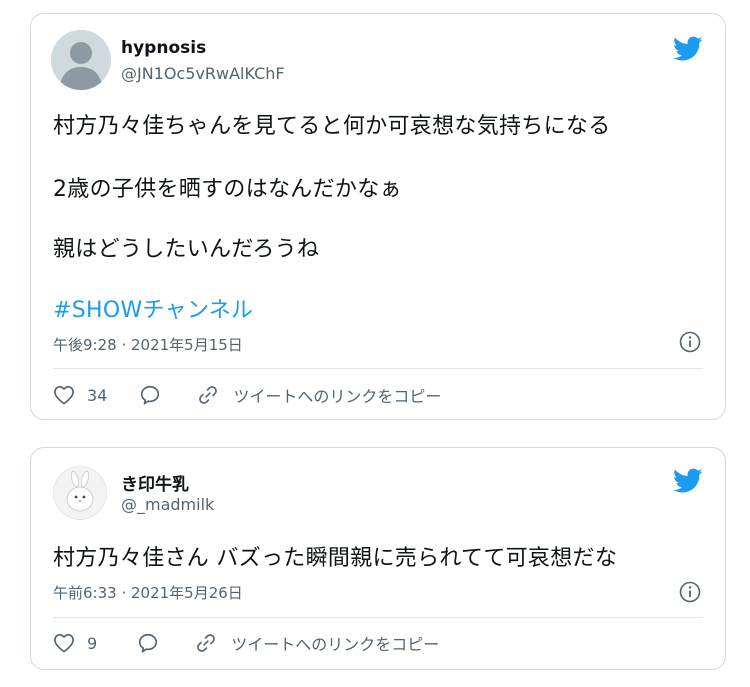 Image resolution: width=750 pixels, height=687 pixels. I want to click on like-button: 34, so click(80, 395).